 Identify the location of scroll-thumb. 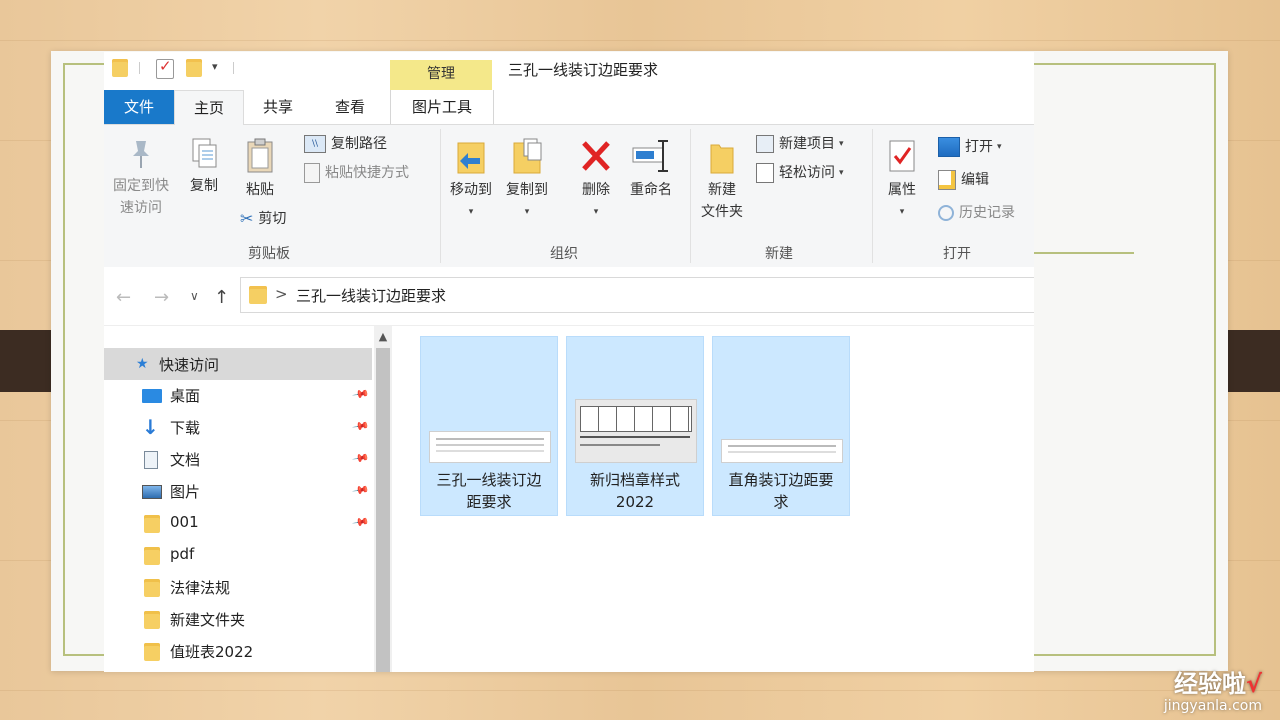
(383, 510).